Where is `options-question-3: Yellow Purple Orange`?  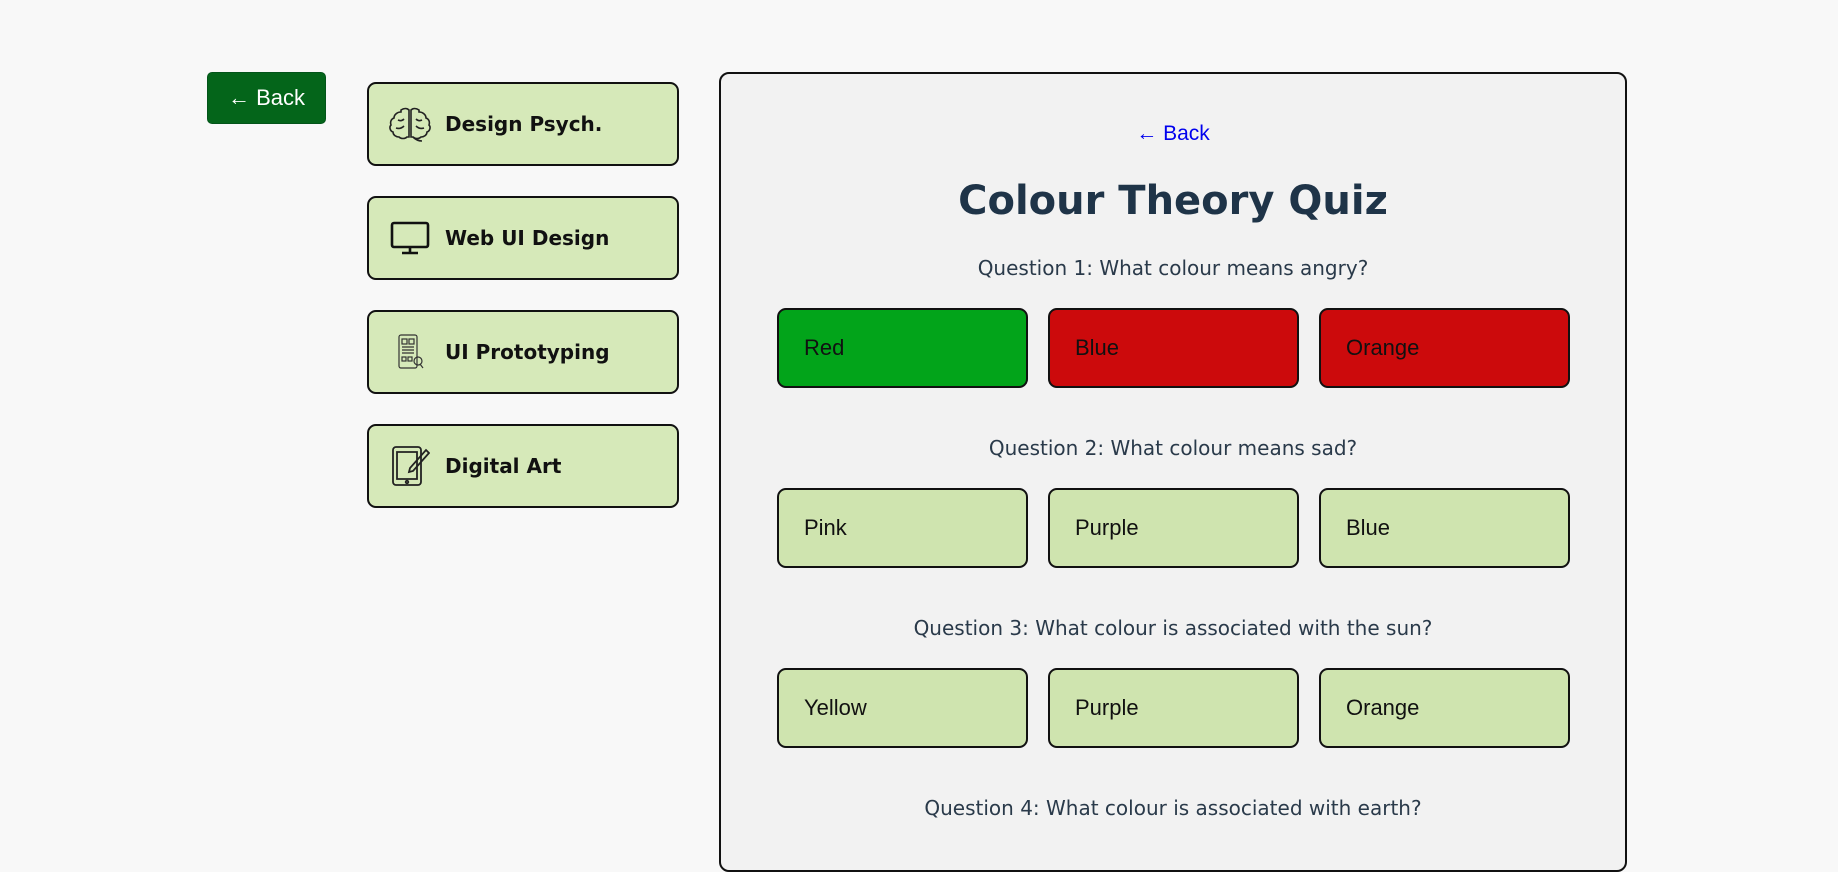
options-question-3: Yellow Purple Orange is located at coordinates (1173, 708).